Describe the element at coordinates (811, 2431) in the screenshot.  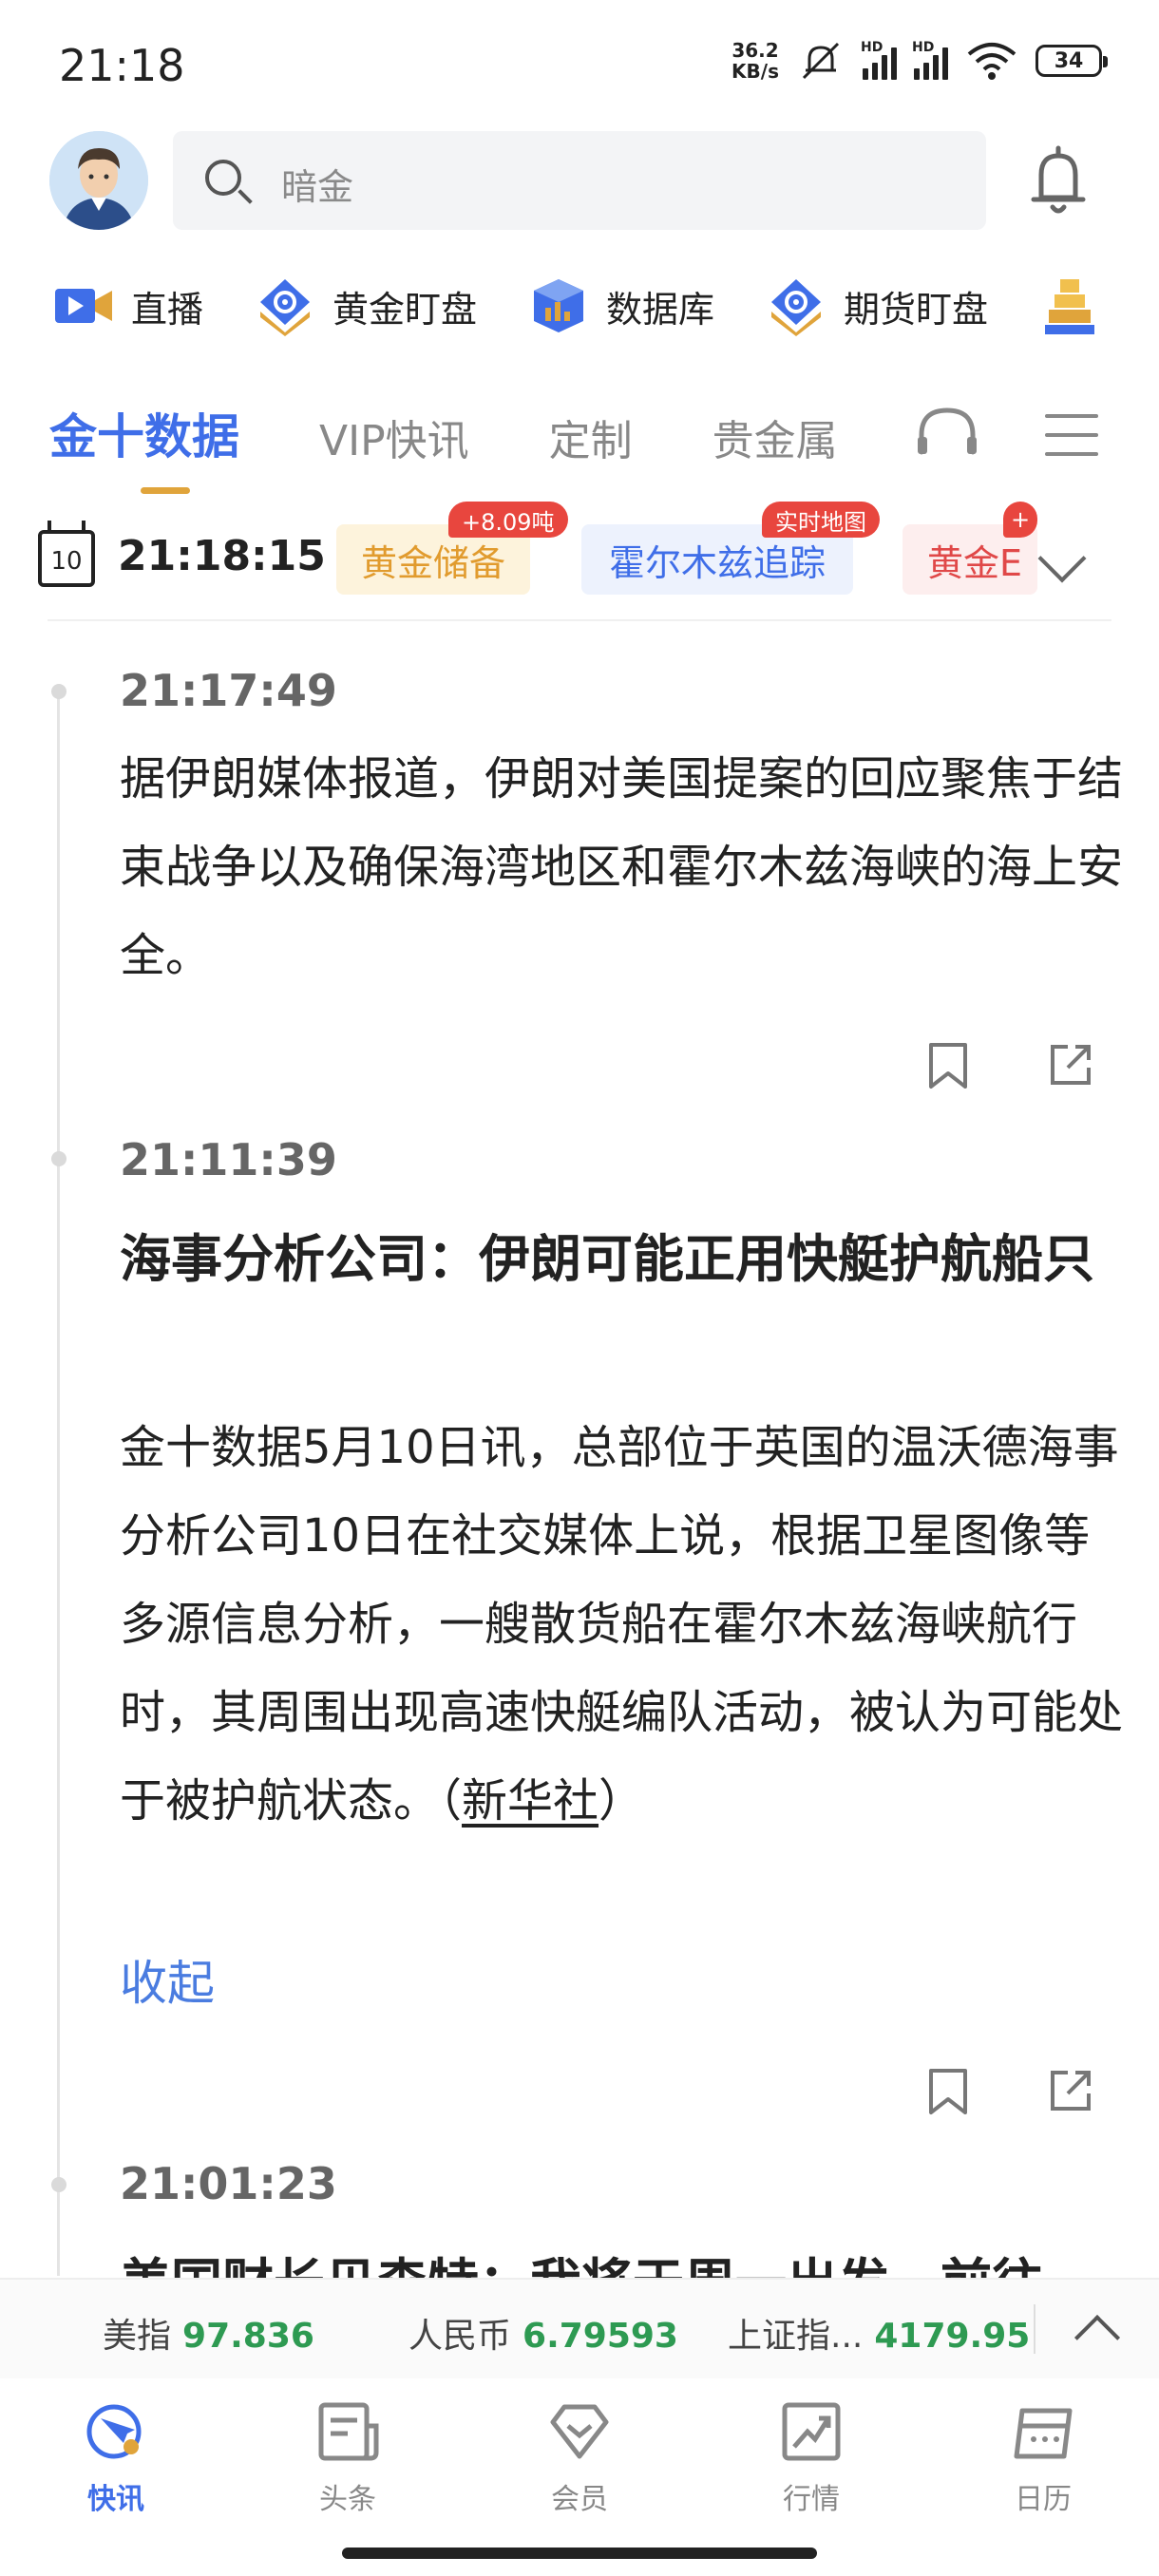
I see `market-chart-icon` at that location.